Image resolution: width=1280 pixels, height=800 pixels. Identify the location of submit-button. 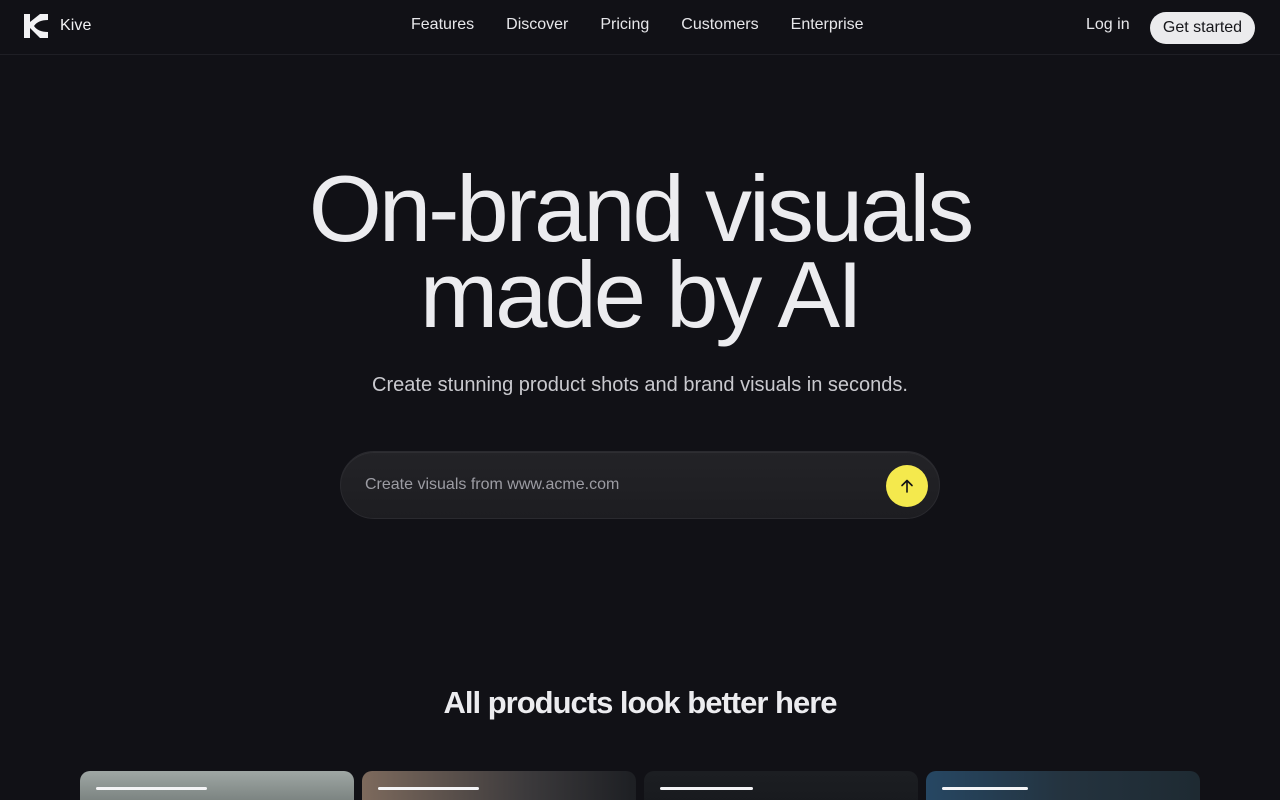
(907, 486).